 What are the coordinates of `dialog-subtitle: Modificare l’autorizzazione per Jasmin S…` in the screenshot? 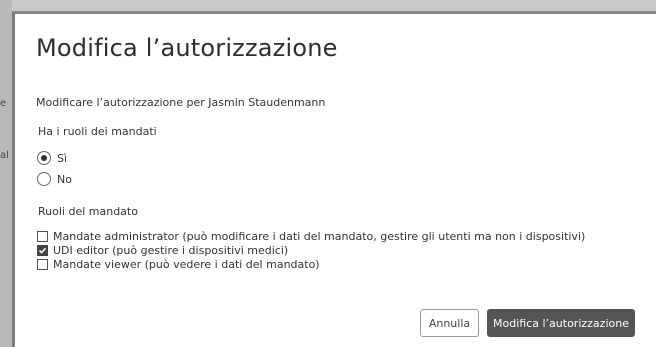 It's located at (181, 102).